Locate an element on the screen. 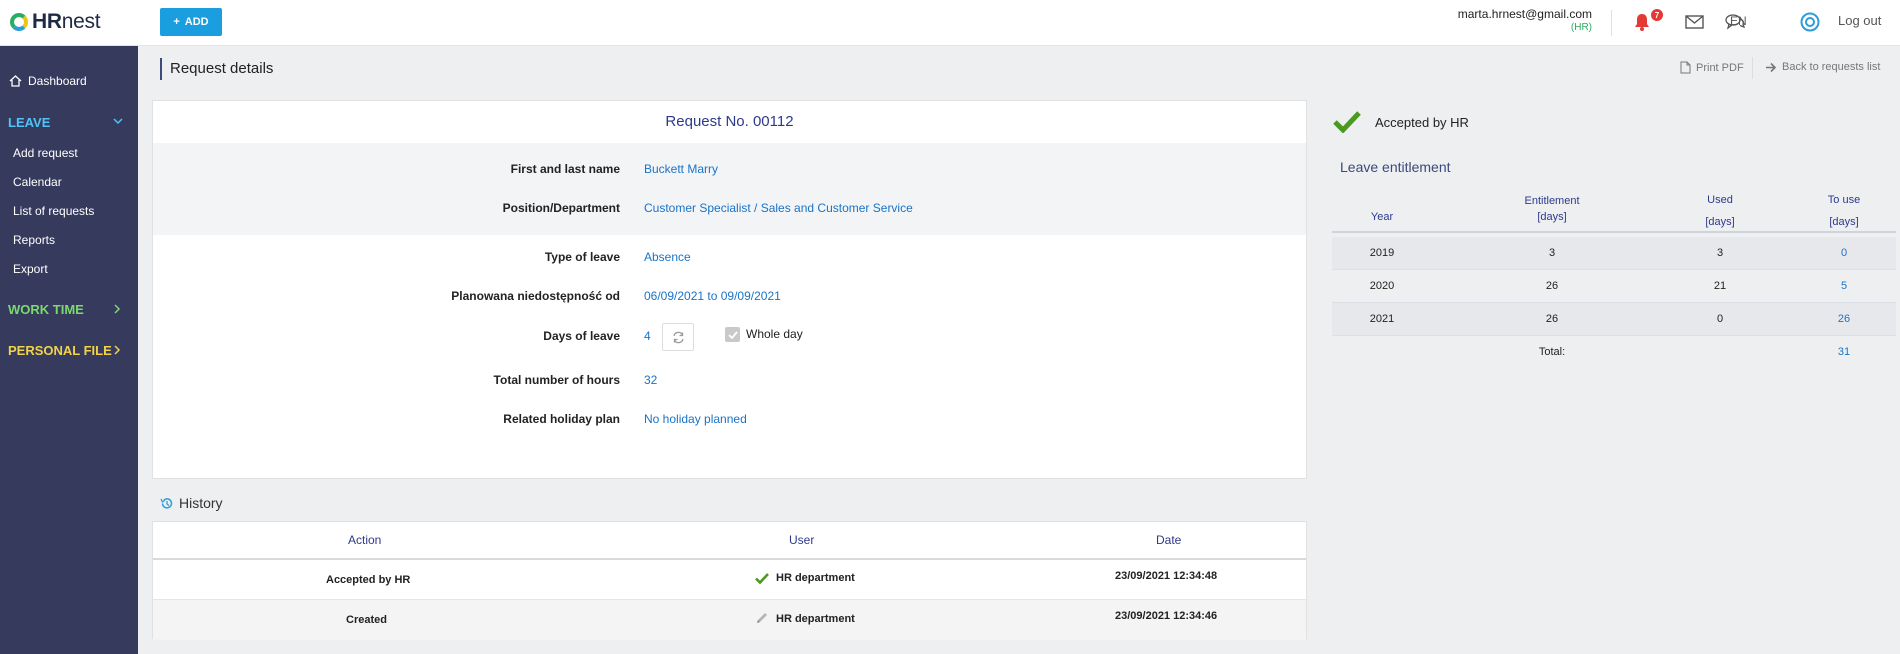 This screenshot has width=1900, height=654. entitlement-year: 2019 is located at coordinates (1382, 253).